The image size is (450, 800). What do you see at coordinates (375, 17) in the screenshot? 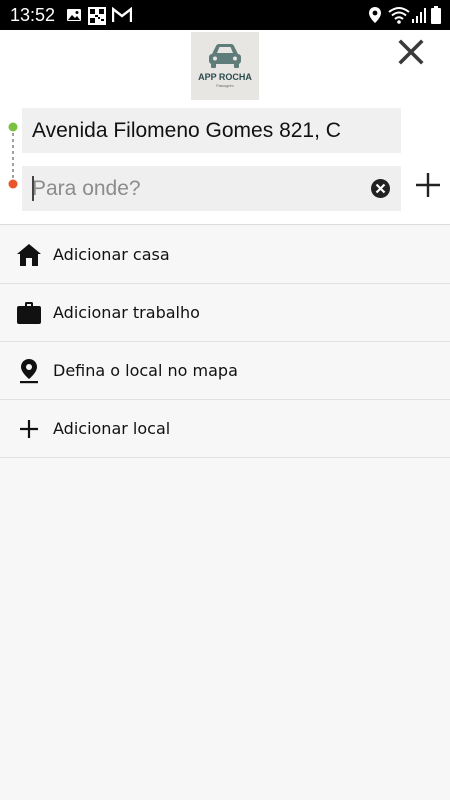
I see `location-icon` at bounding box center [375, 17].